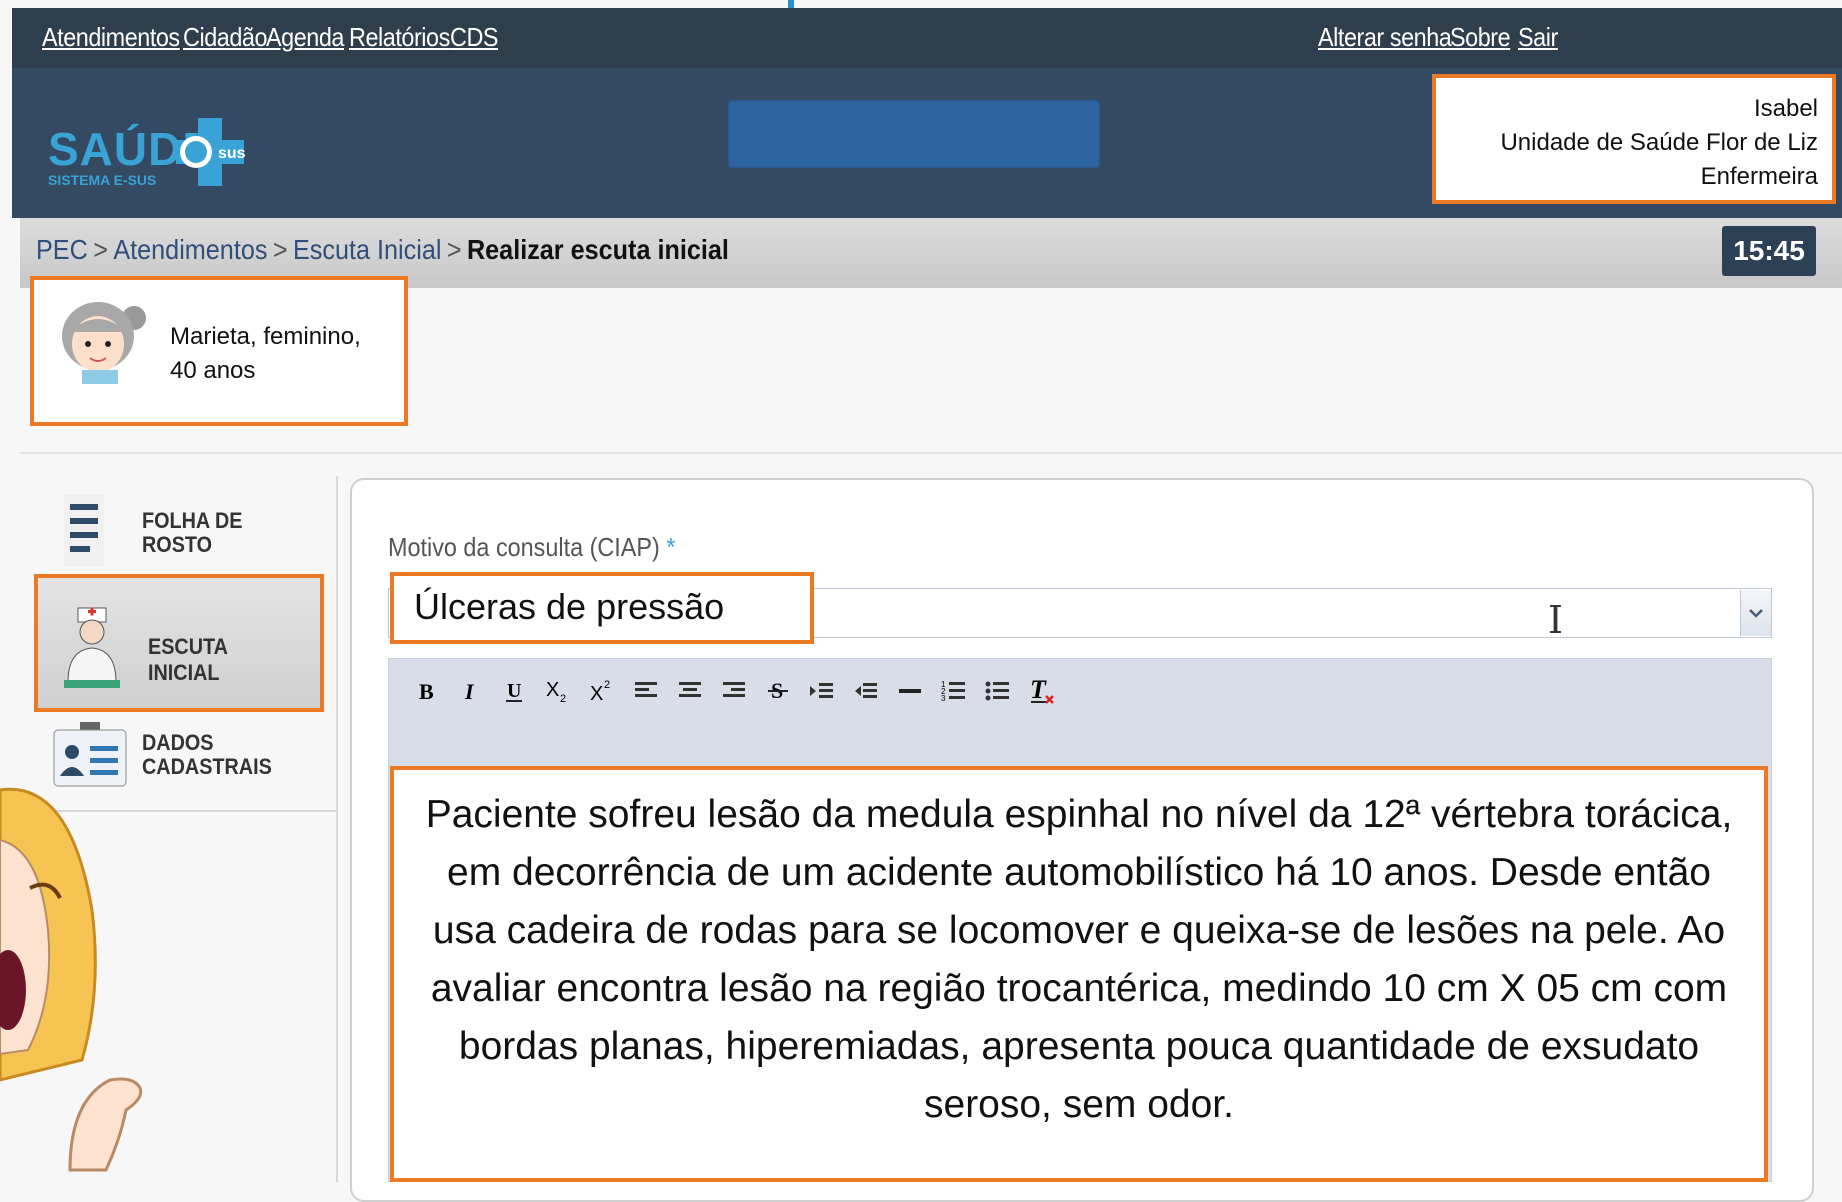 This screenshot has height=1202, width=1842. I want to click on svg-text: I, so click(469, 691).